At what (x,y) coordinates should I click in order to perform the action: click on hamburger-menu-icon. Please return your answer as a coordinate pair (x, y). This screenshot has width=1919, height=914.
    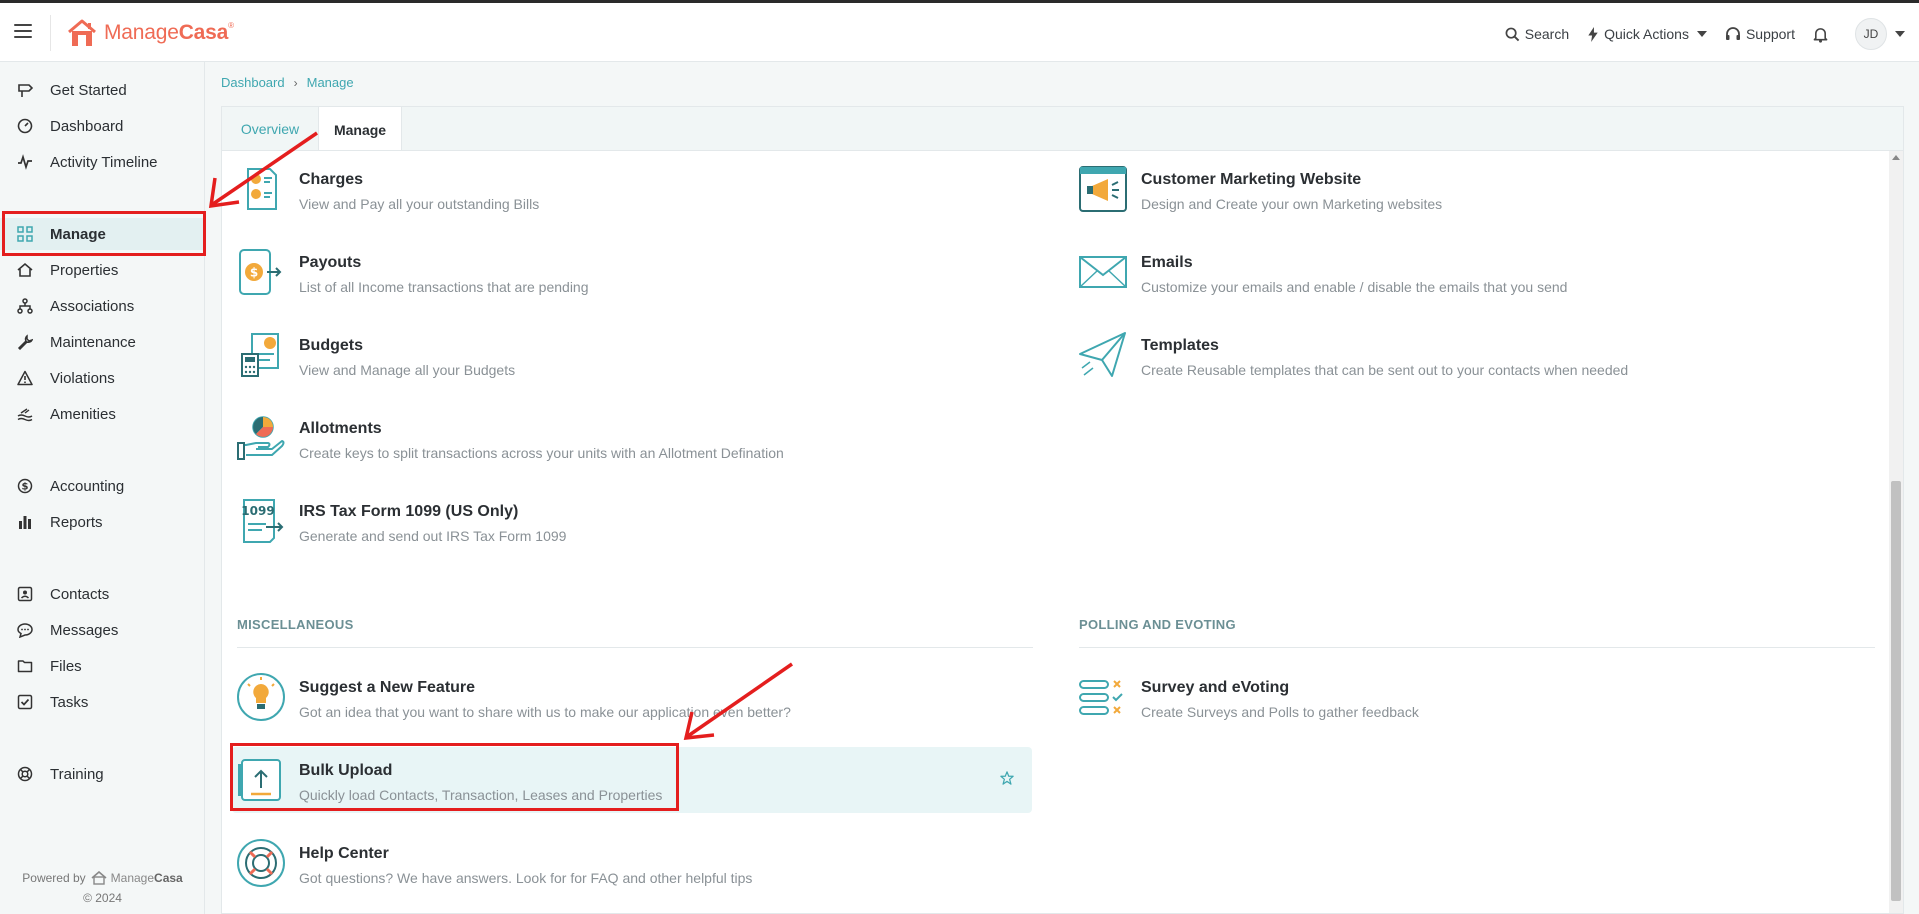
    Looking at the image, I should click on (23, 31).